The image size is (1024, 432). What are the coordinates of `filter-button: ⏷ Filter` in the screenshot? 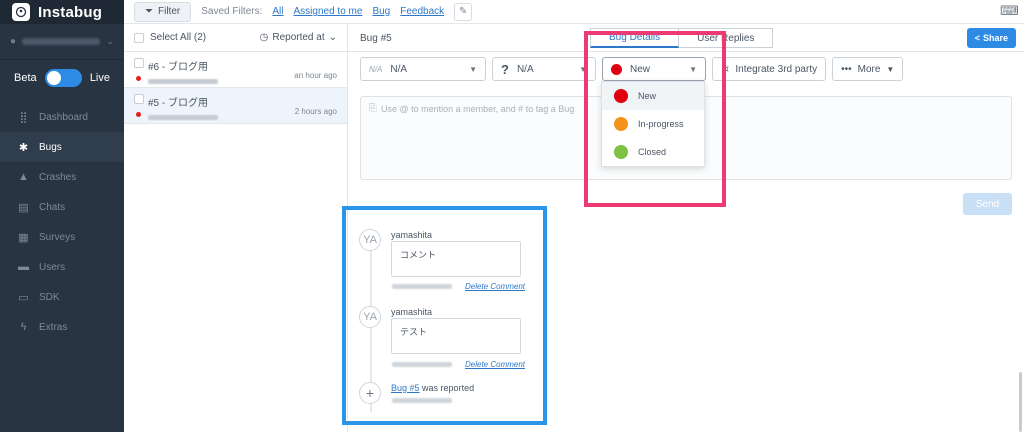 It's located at (163, 11).